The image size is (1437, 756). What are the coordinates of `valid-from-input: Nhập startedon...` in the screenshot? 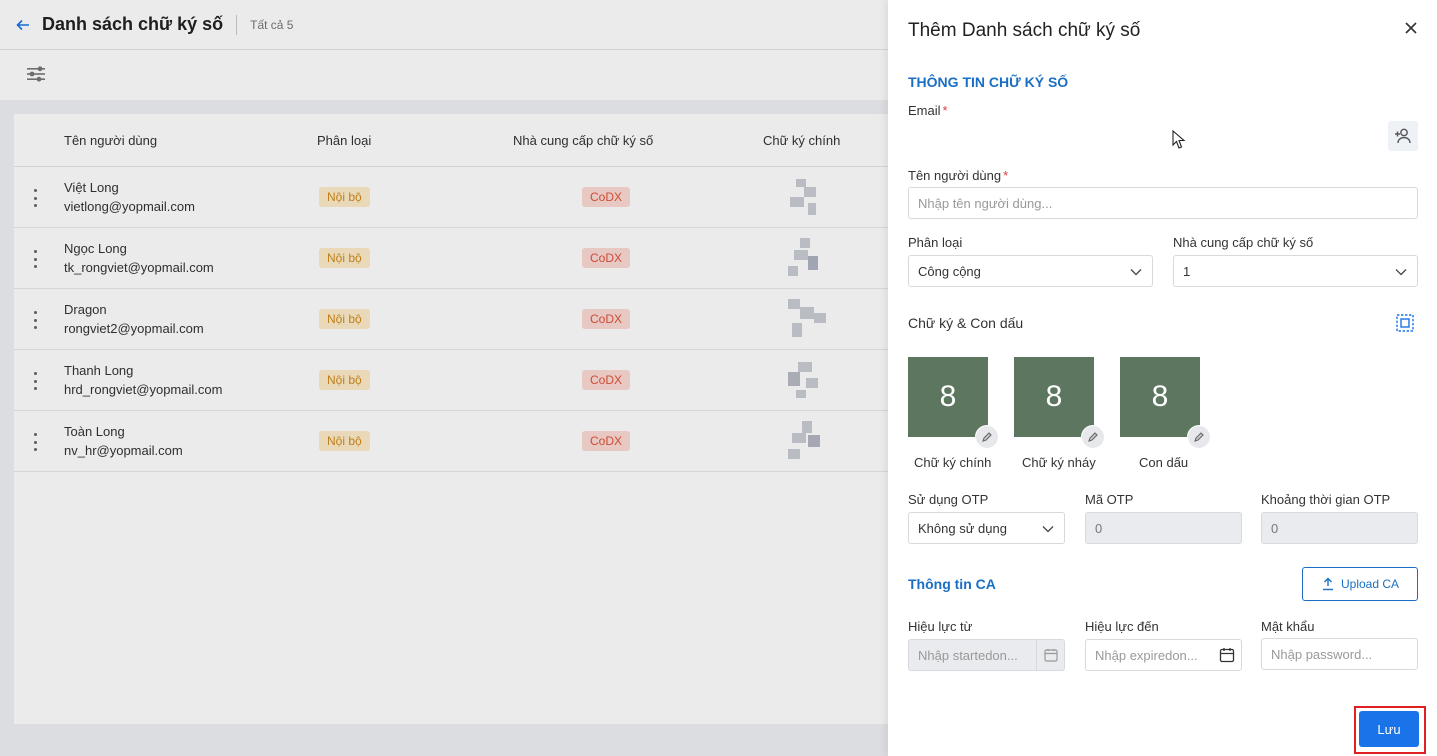 It's located at (986, 655).